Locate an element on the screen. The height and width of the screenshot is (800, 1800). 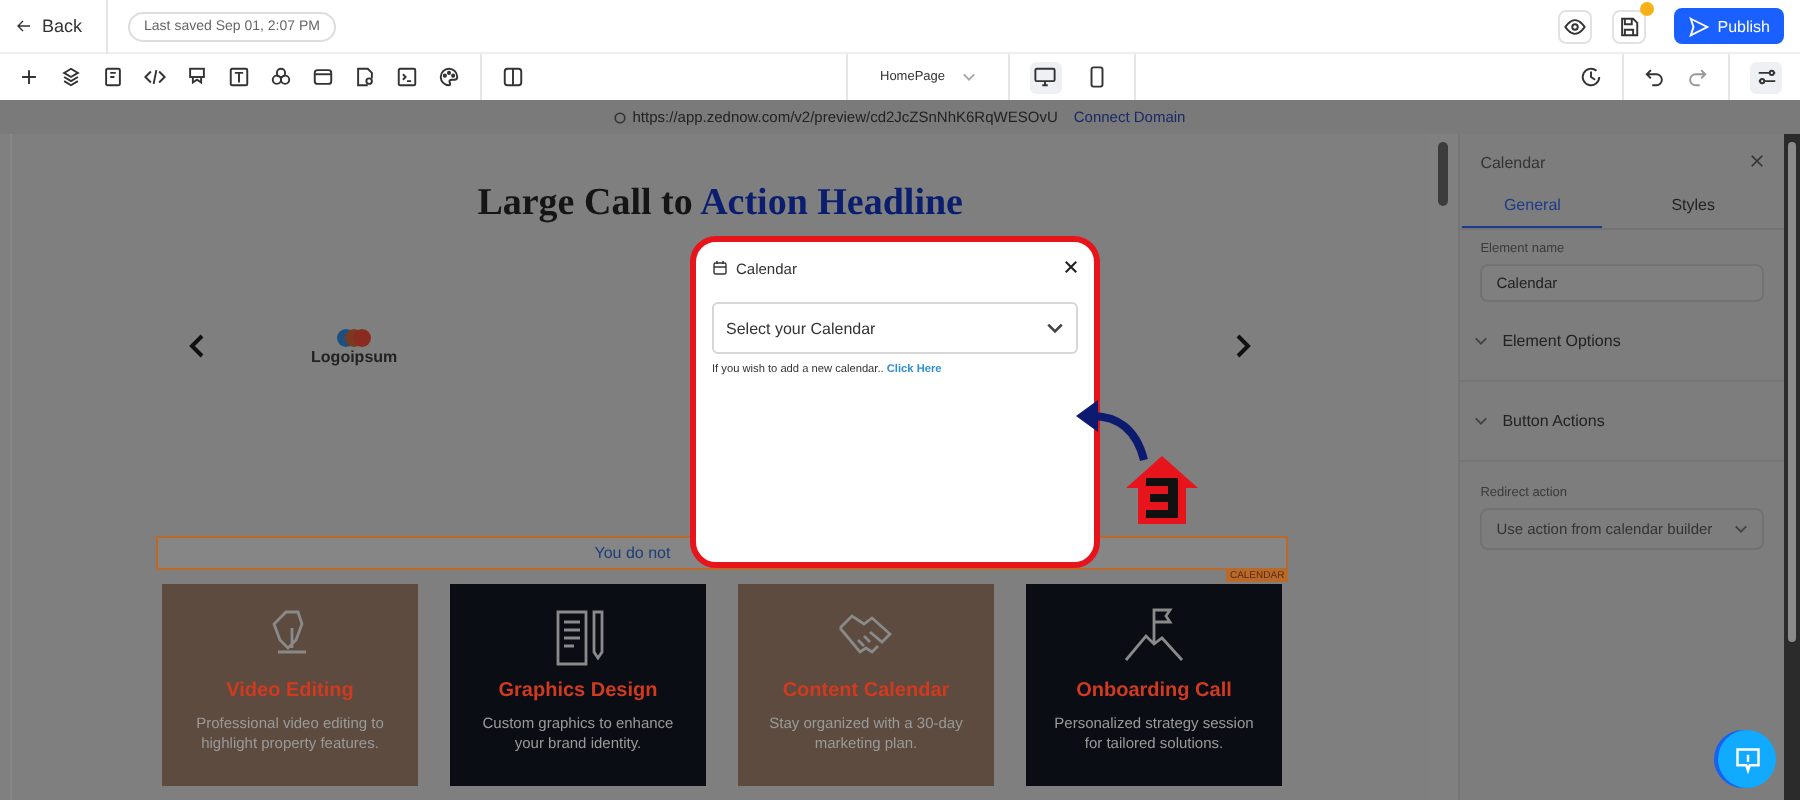
text-icon is located at coordinates (239, 77).